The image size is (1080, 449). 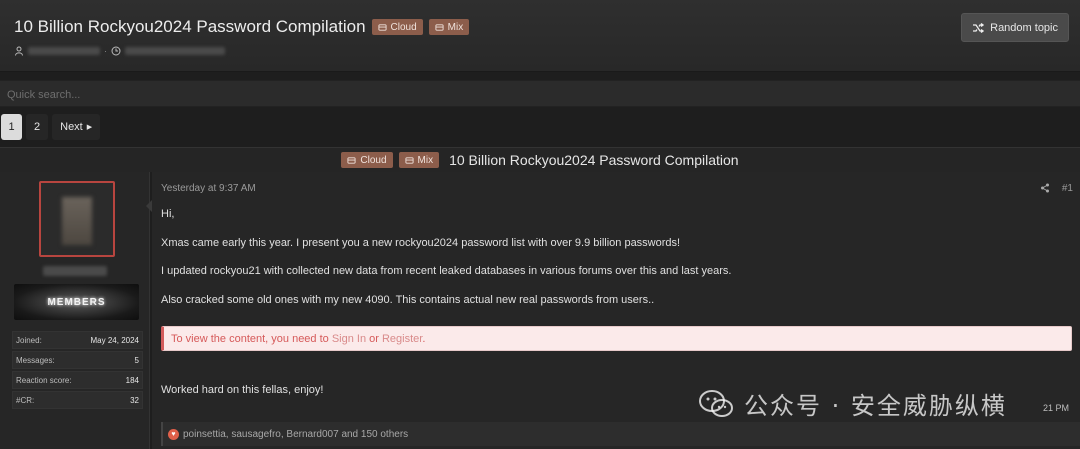 What do you see at coordinates (168, 214) in the screenshot?
I see `post-line: Hi,` at bounding box center [168, 214].